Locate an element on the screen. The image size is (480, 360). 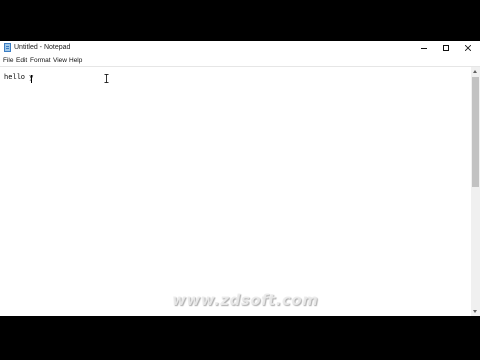
minimize-button is located at coordinates (424, 48).